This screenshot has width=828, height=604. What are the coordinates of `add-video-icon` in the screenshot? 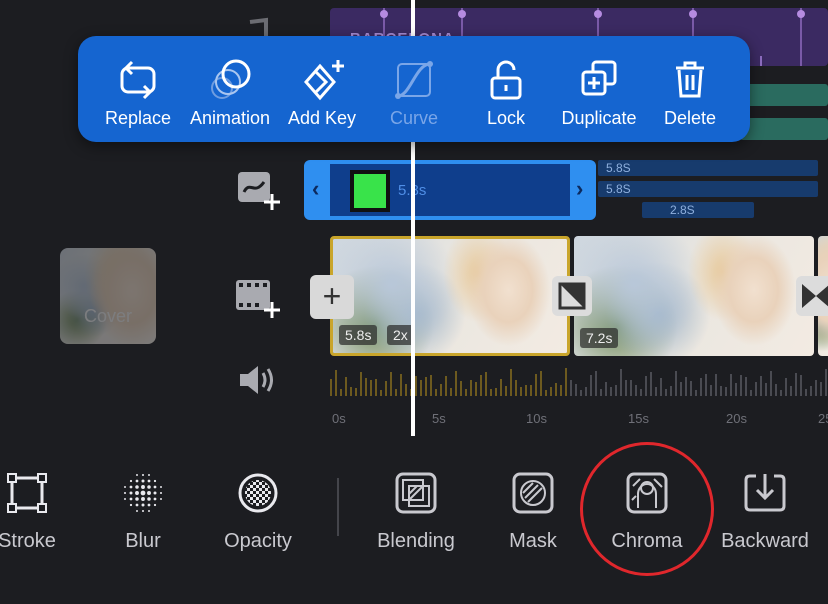 It's located at (258, 298).